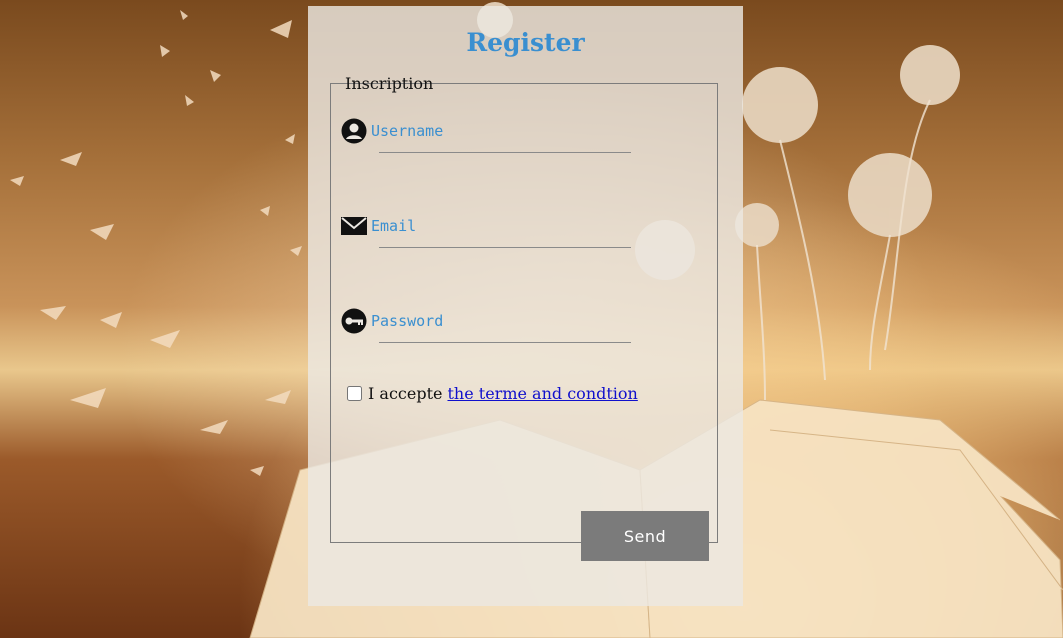  Describe the element at coordinates (502, 226) in the screenshot. I see `email-input` at that location.